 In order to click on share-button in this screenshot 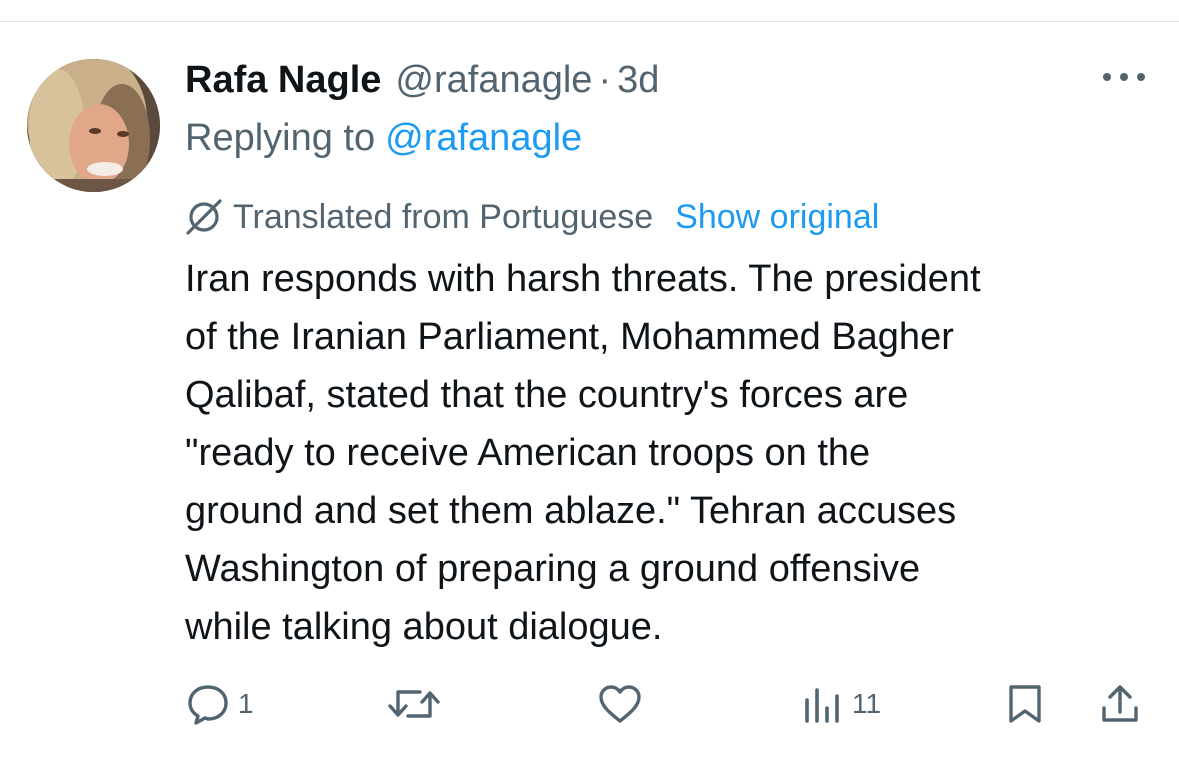, I will do `click(1120, 704)`.